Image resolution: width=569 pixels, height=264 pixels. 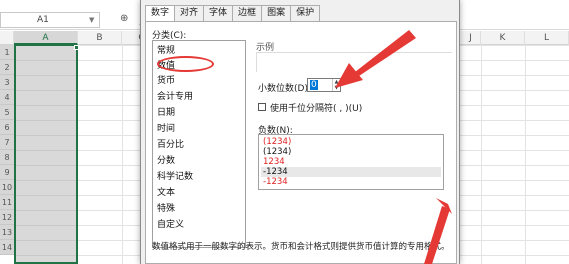 What do you see at coordinates (351, 172) in the screenshot?
I see `negative-option-selected: -1234` at bounding box center [351, 172].